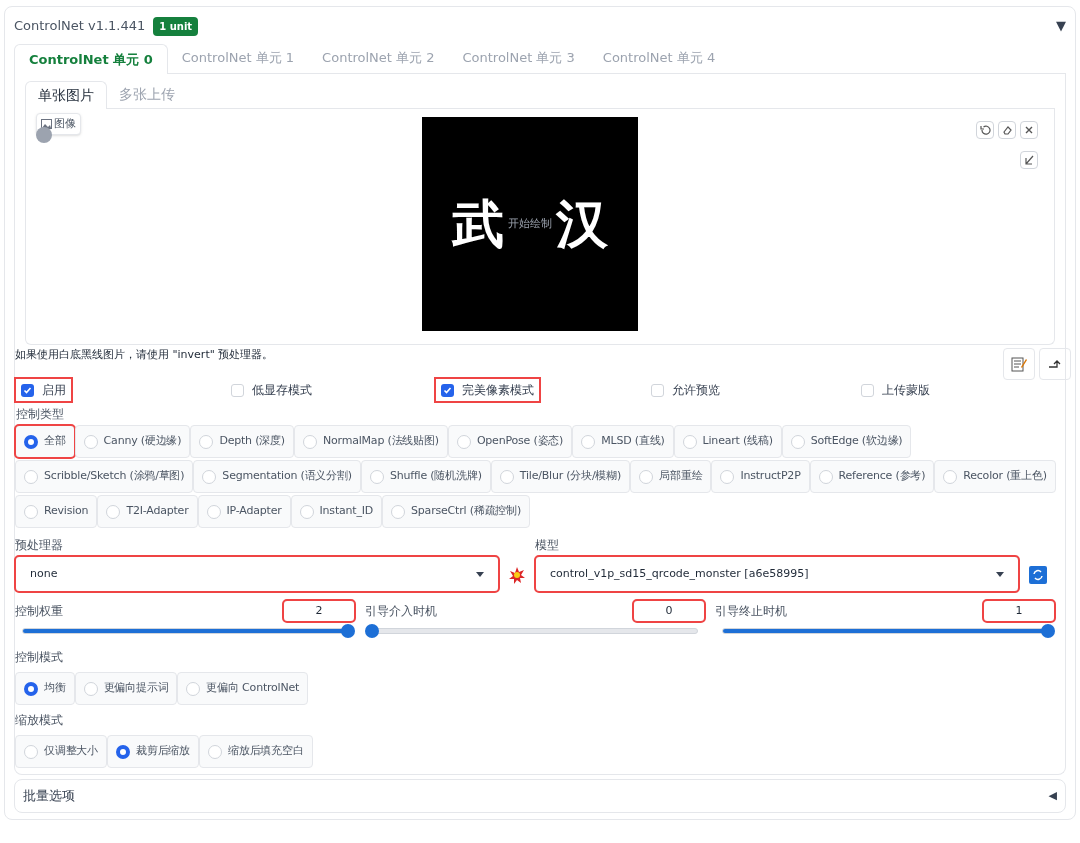 The height and width of the screenshot is (843, 1080). What do you see at coordinates (401, 611) in the screenshot?
I see `slider-label: 引导介入时机` at bounding box center [401, 611].